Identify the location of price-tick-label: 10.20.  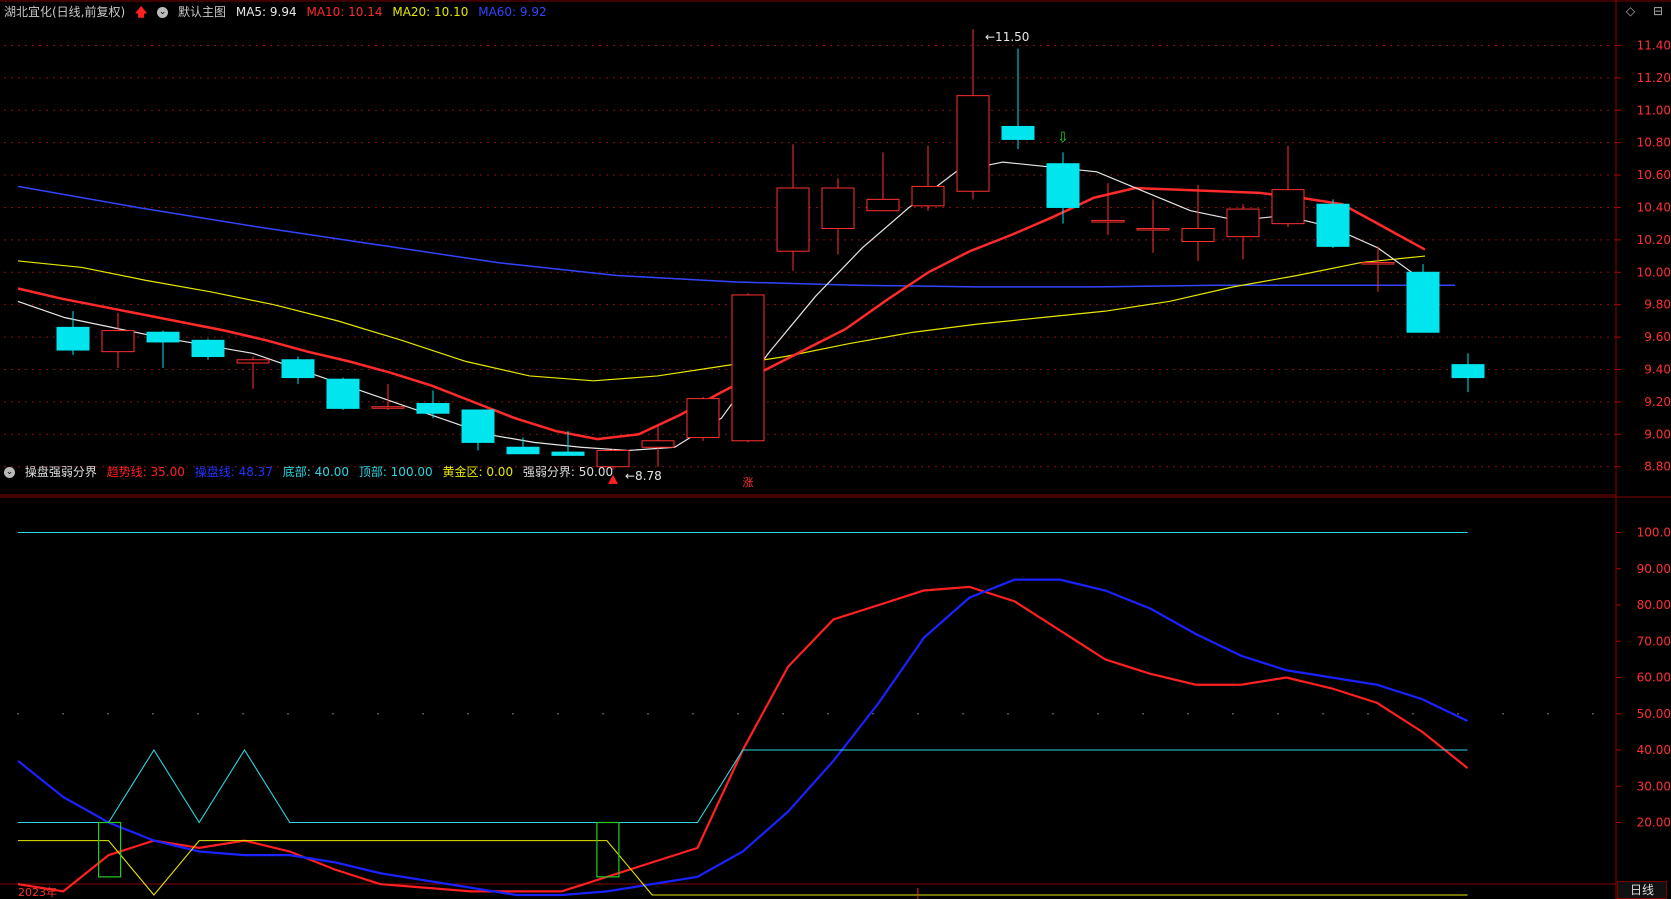
(1654, 240).